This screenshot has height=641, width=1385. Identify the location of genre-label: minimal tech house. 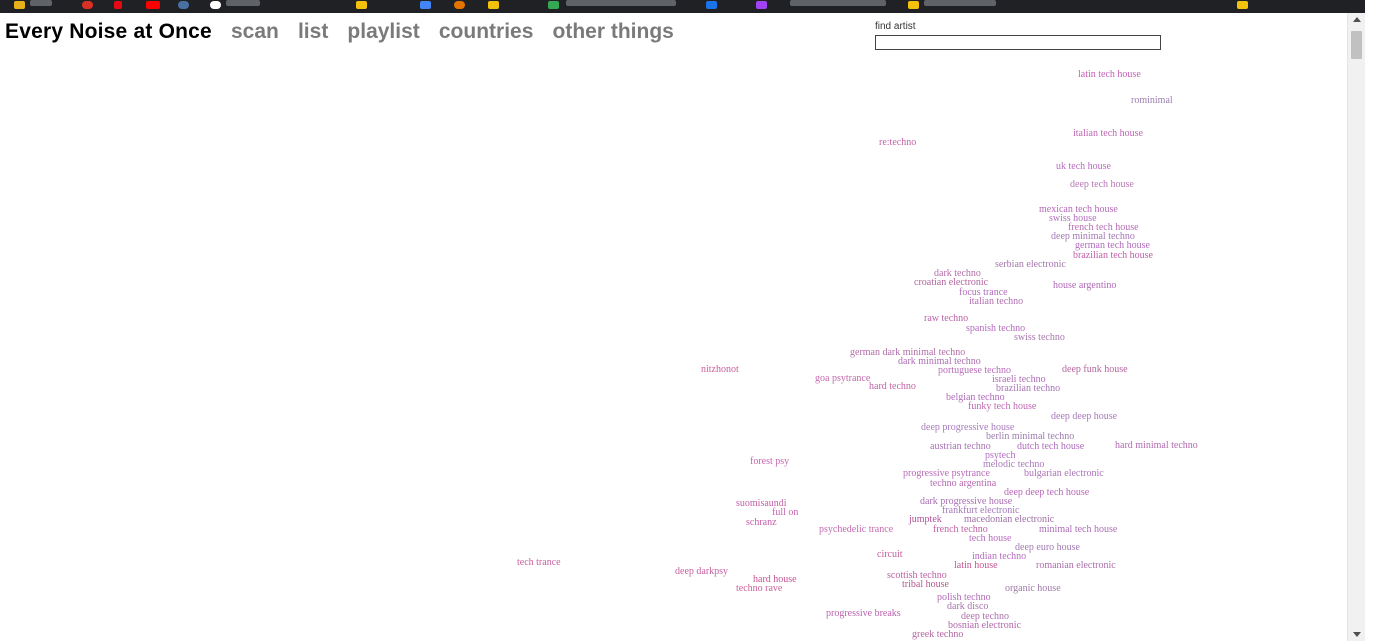
(1078, 530).